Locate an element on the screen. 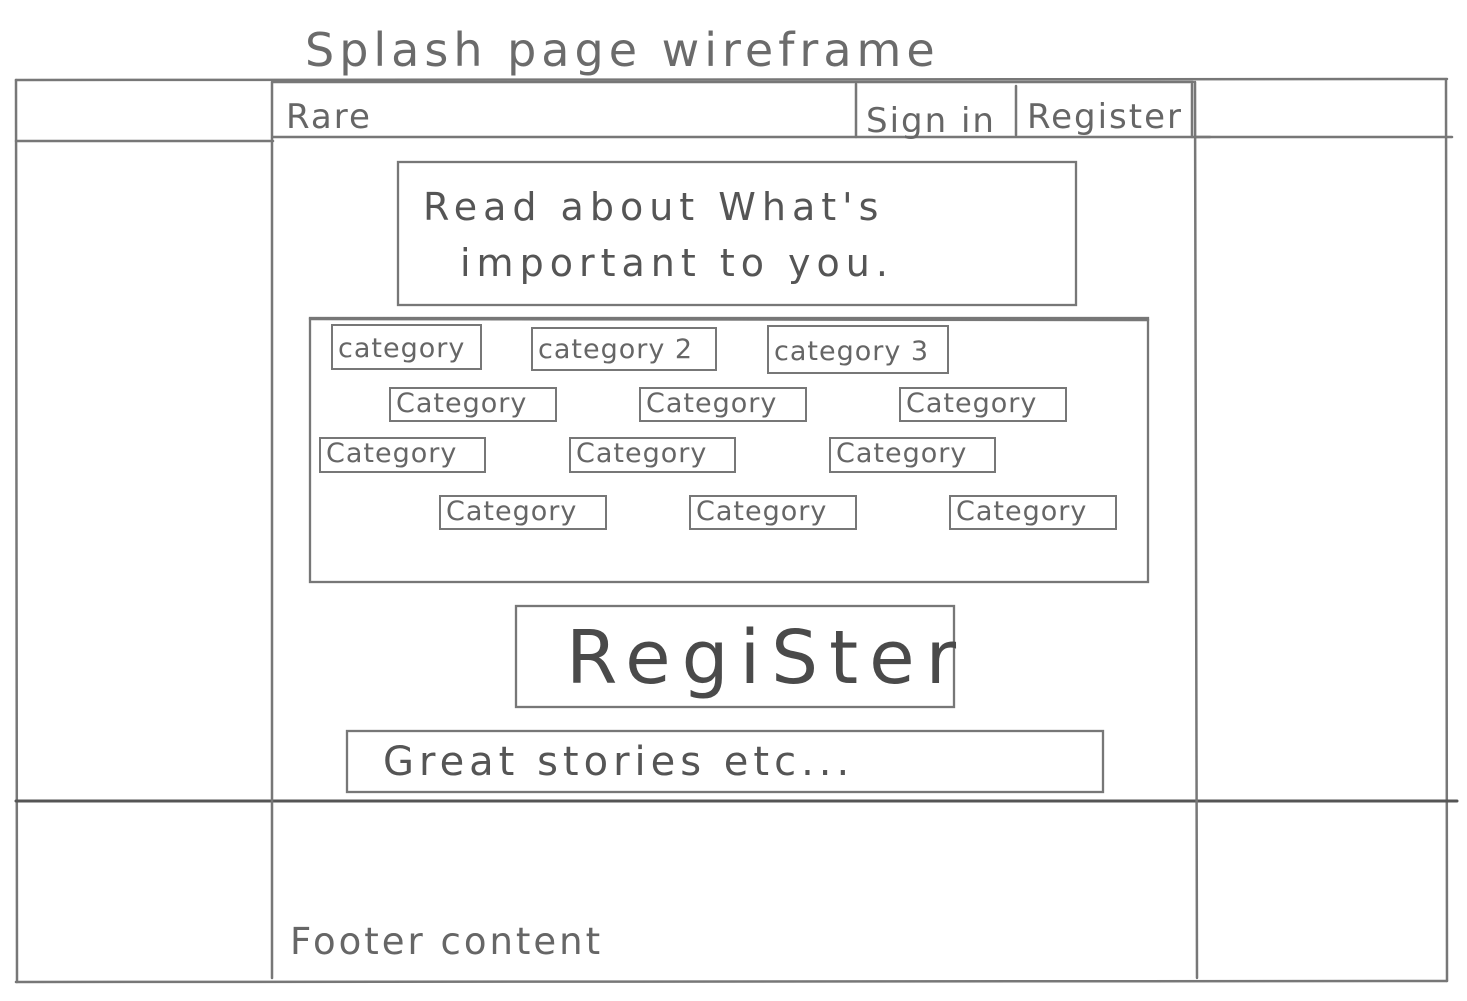 This screenshot has height=1001, width=1467. category-tag-label: category 2 is located at coordinates (615, 349).